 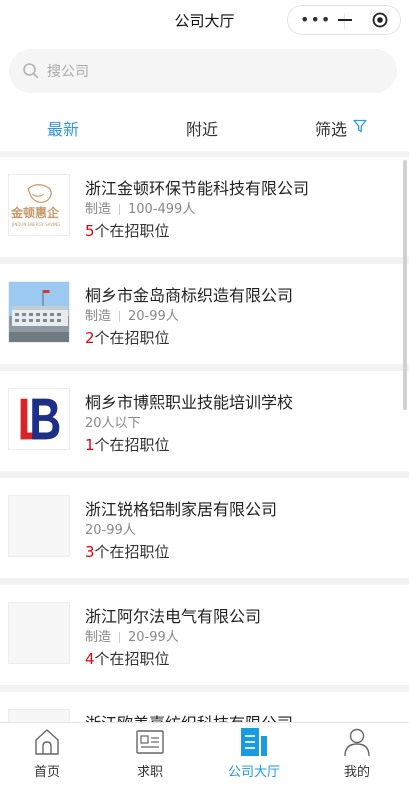 I want to click on tabbar-label: 我的, so click(x=356, y=772).